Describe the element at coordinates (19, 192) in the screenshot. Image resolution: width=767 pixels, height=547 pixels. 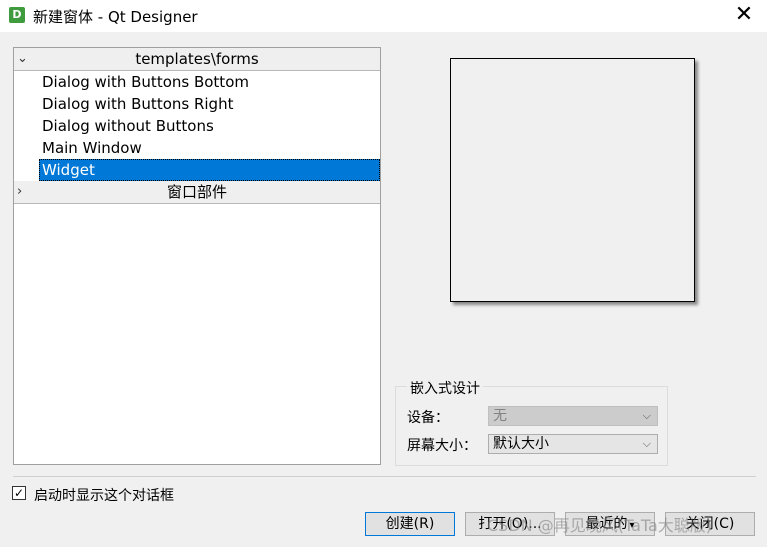
I see `chevron-right-icon: ›` at that location.